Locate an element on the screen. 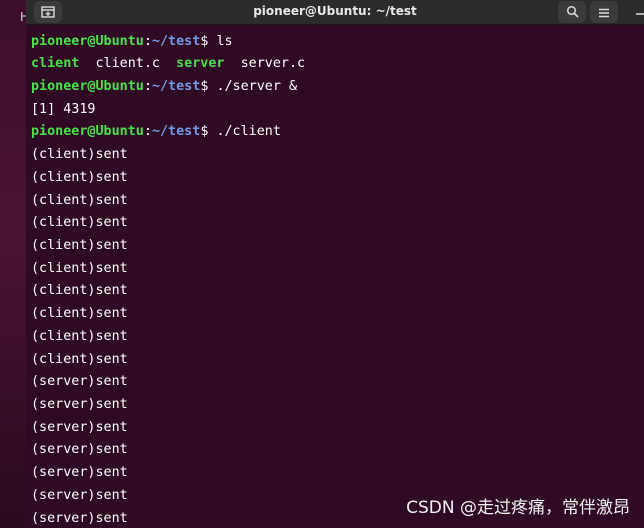 This screenshot has height=528, width=644. prompt-line: pioneer@Ubuntu:~/test$ ls is located at coordinates (132, 42).